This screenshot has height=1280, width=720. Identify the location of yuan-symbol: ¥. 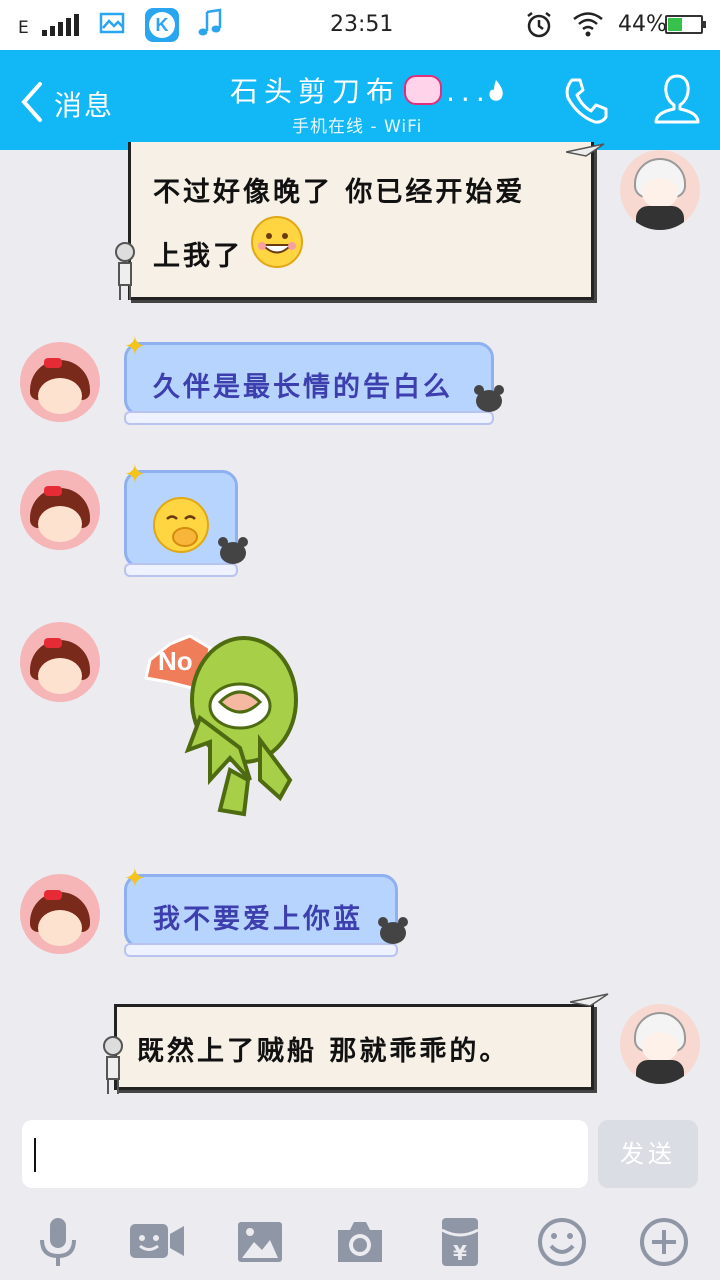
(460, 1253).